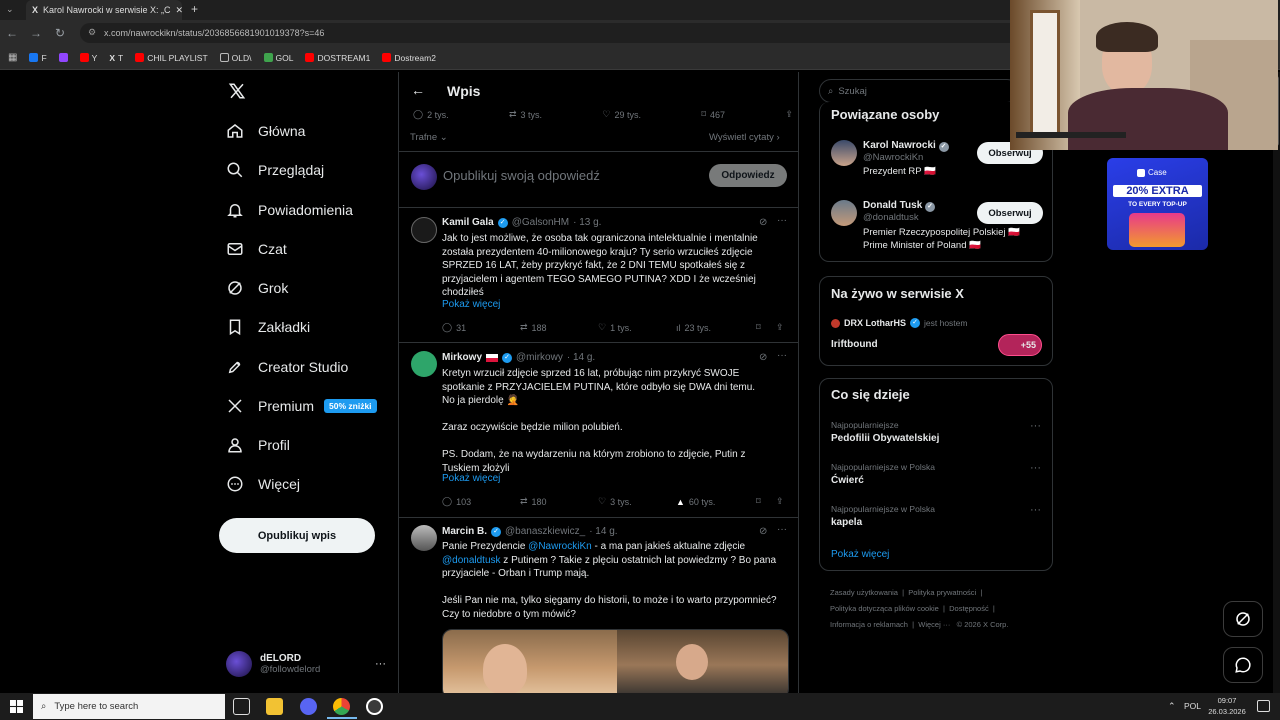 The height and width of the screenshot is (720, 1280). Describe the element at coordinates (1020, 345) in the screenshot. I see `live-listeners-badge: +55` at that location.